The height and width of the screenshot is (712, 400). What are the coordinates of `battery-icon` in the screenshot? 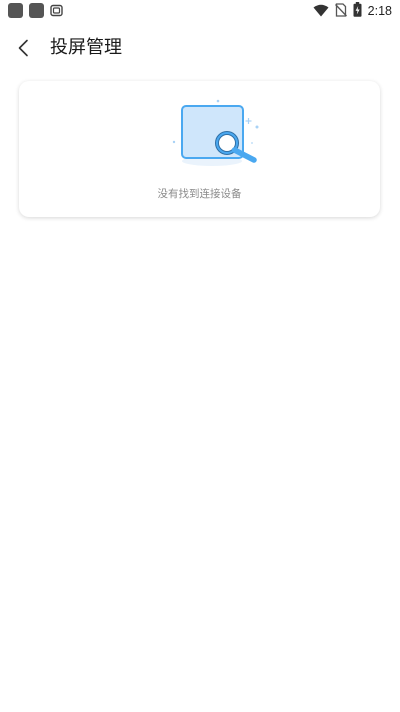 It's located at (357, 11).